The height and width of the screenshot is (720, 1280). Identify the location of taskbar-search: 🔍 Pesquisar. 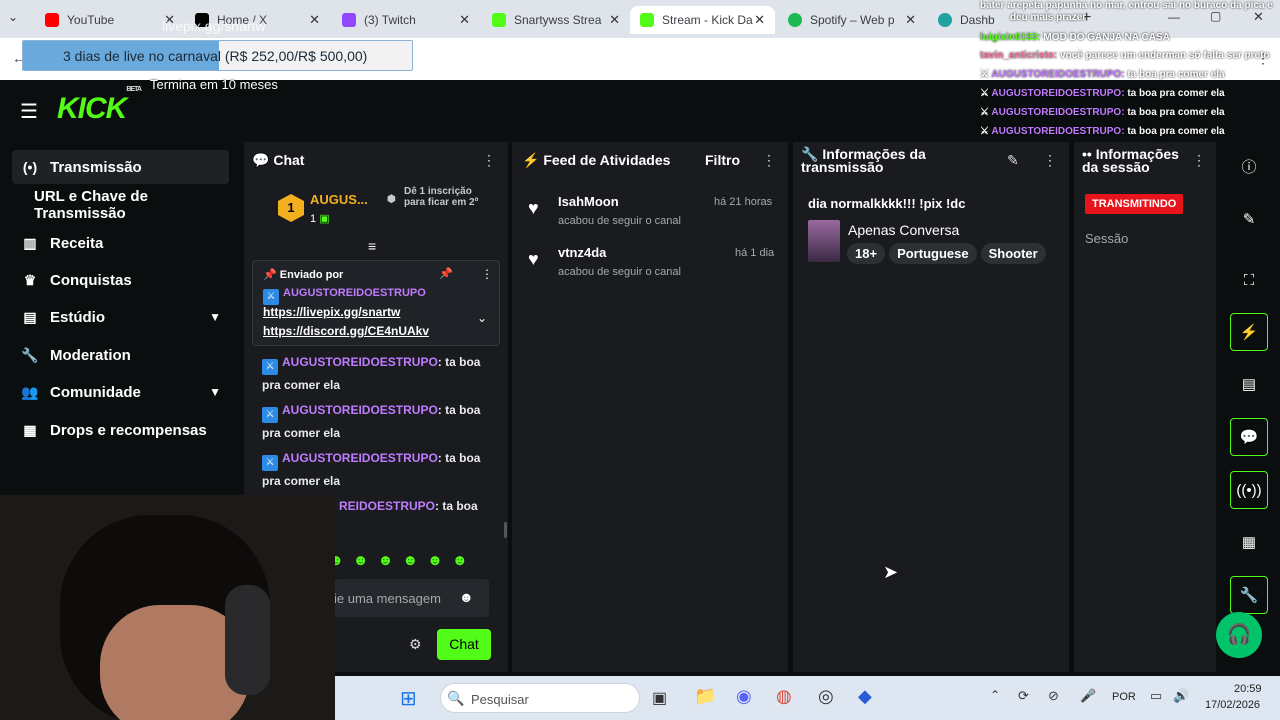
(540, 698).